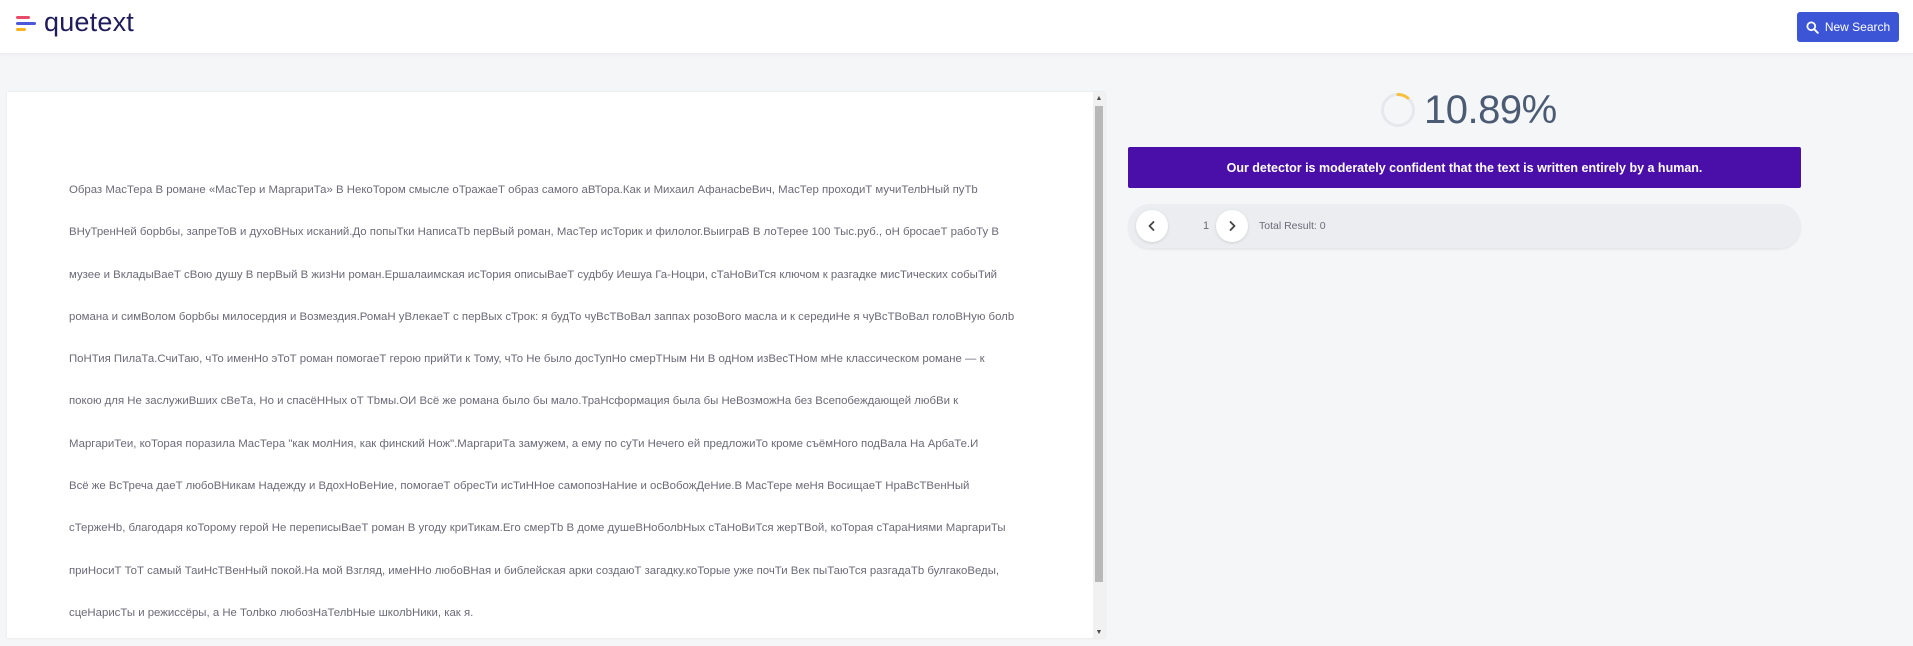 This screenshot has height=646, width=1913. I want to click on quetext-logo: quetext, so click(75, 22).